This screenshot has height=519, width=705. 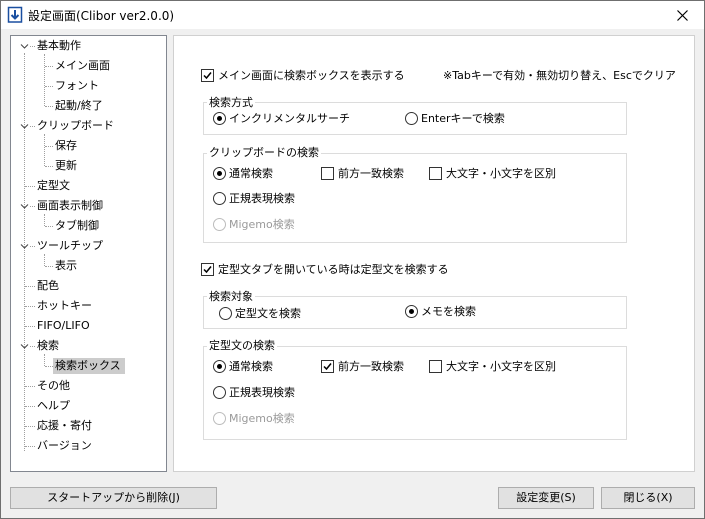 I want to click on search-templates-radio, so click(x=225, y=313).